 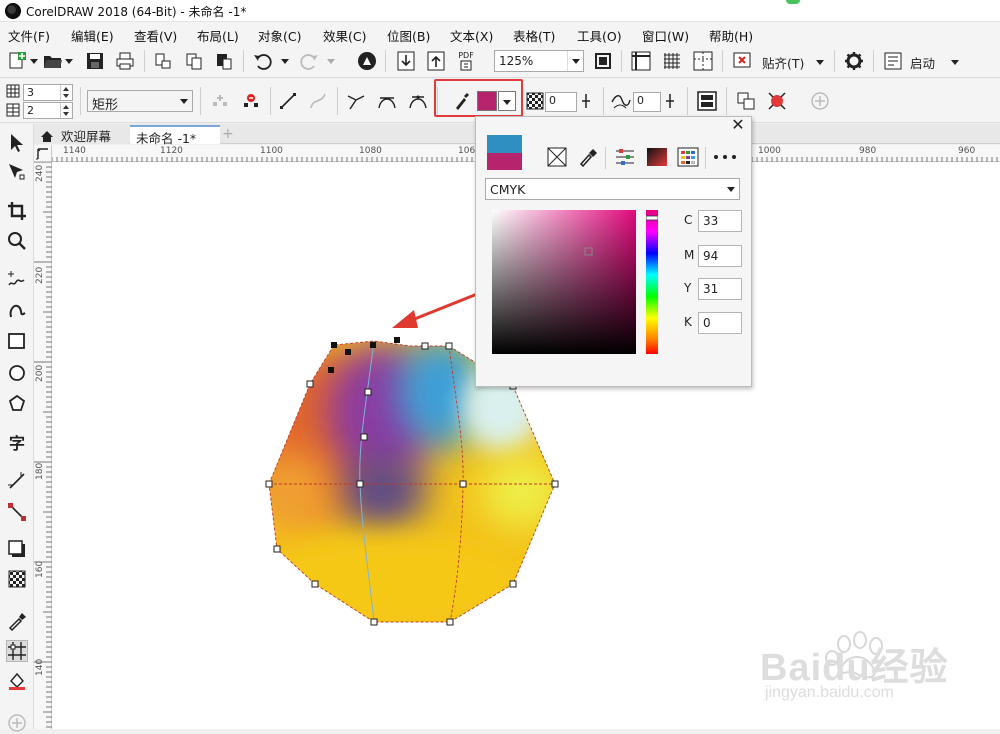 What do you see at coordinates (743, 61) in the screenshot?
I see `snap-off-icon` at bounding box center [743, 61].